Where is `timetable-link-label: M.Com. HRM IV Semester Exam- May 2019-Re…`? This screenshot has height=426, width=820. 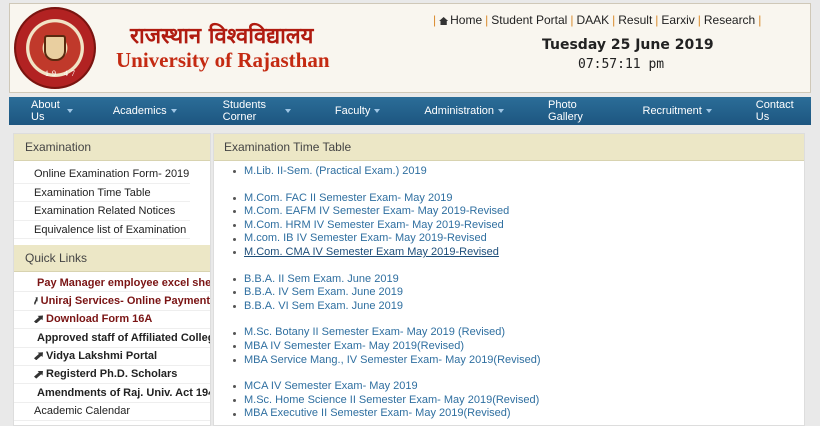
timetable-link-label: M.Com. HRM IV Semester Exam- May 2019-Re… is located at coordinates (374, 224).